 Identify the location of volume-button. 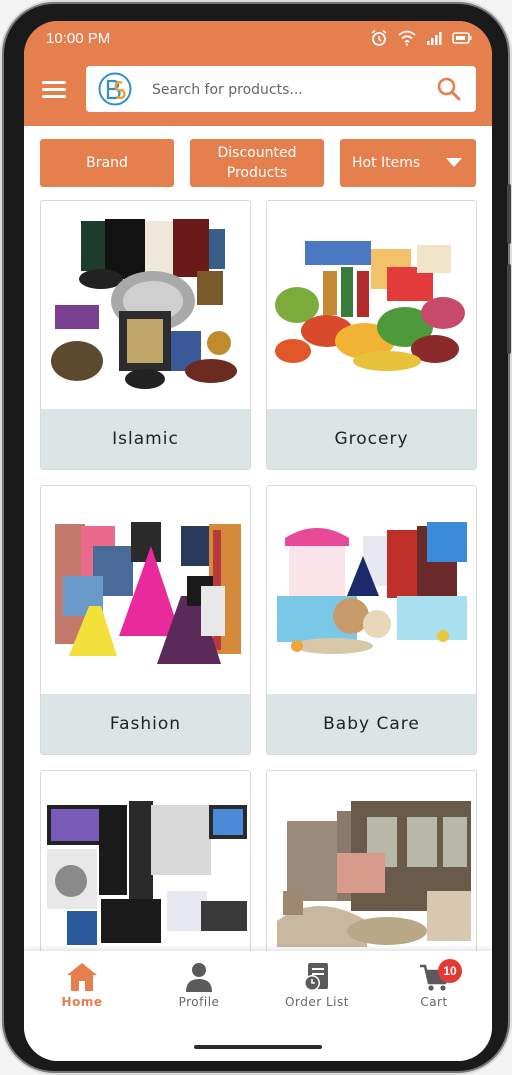
(509, 214).